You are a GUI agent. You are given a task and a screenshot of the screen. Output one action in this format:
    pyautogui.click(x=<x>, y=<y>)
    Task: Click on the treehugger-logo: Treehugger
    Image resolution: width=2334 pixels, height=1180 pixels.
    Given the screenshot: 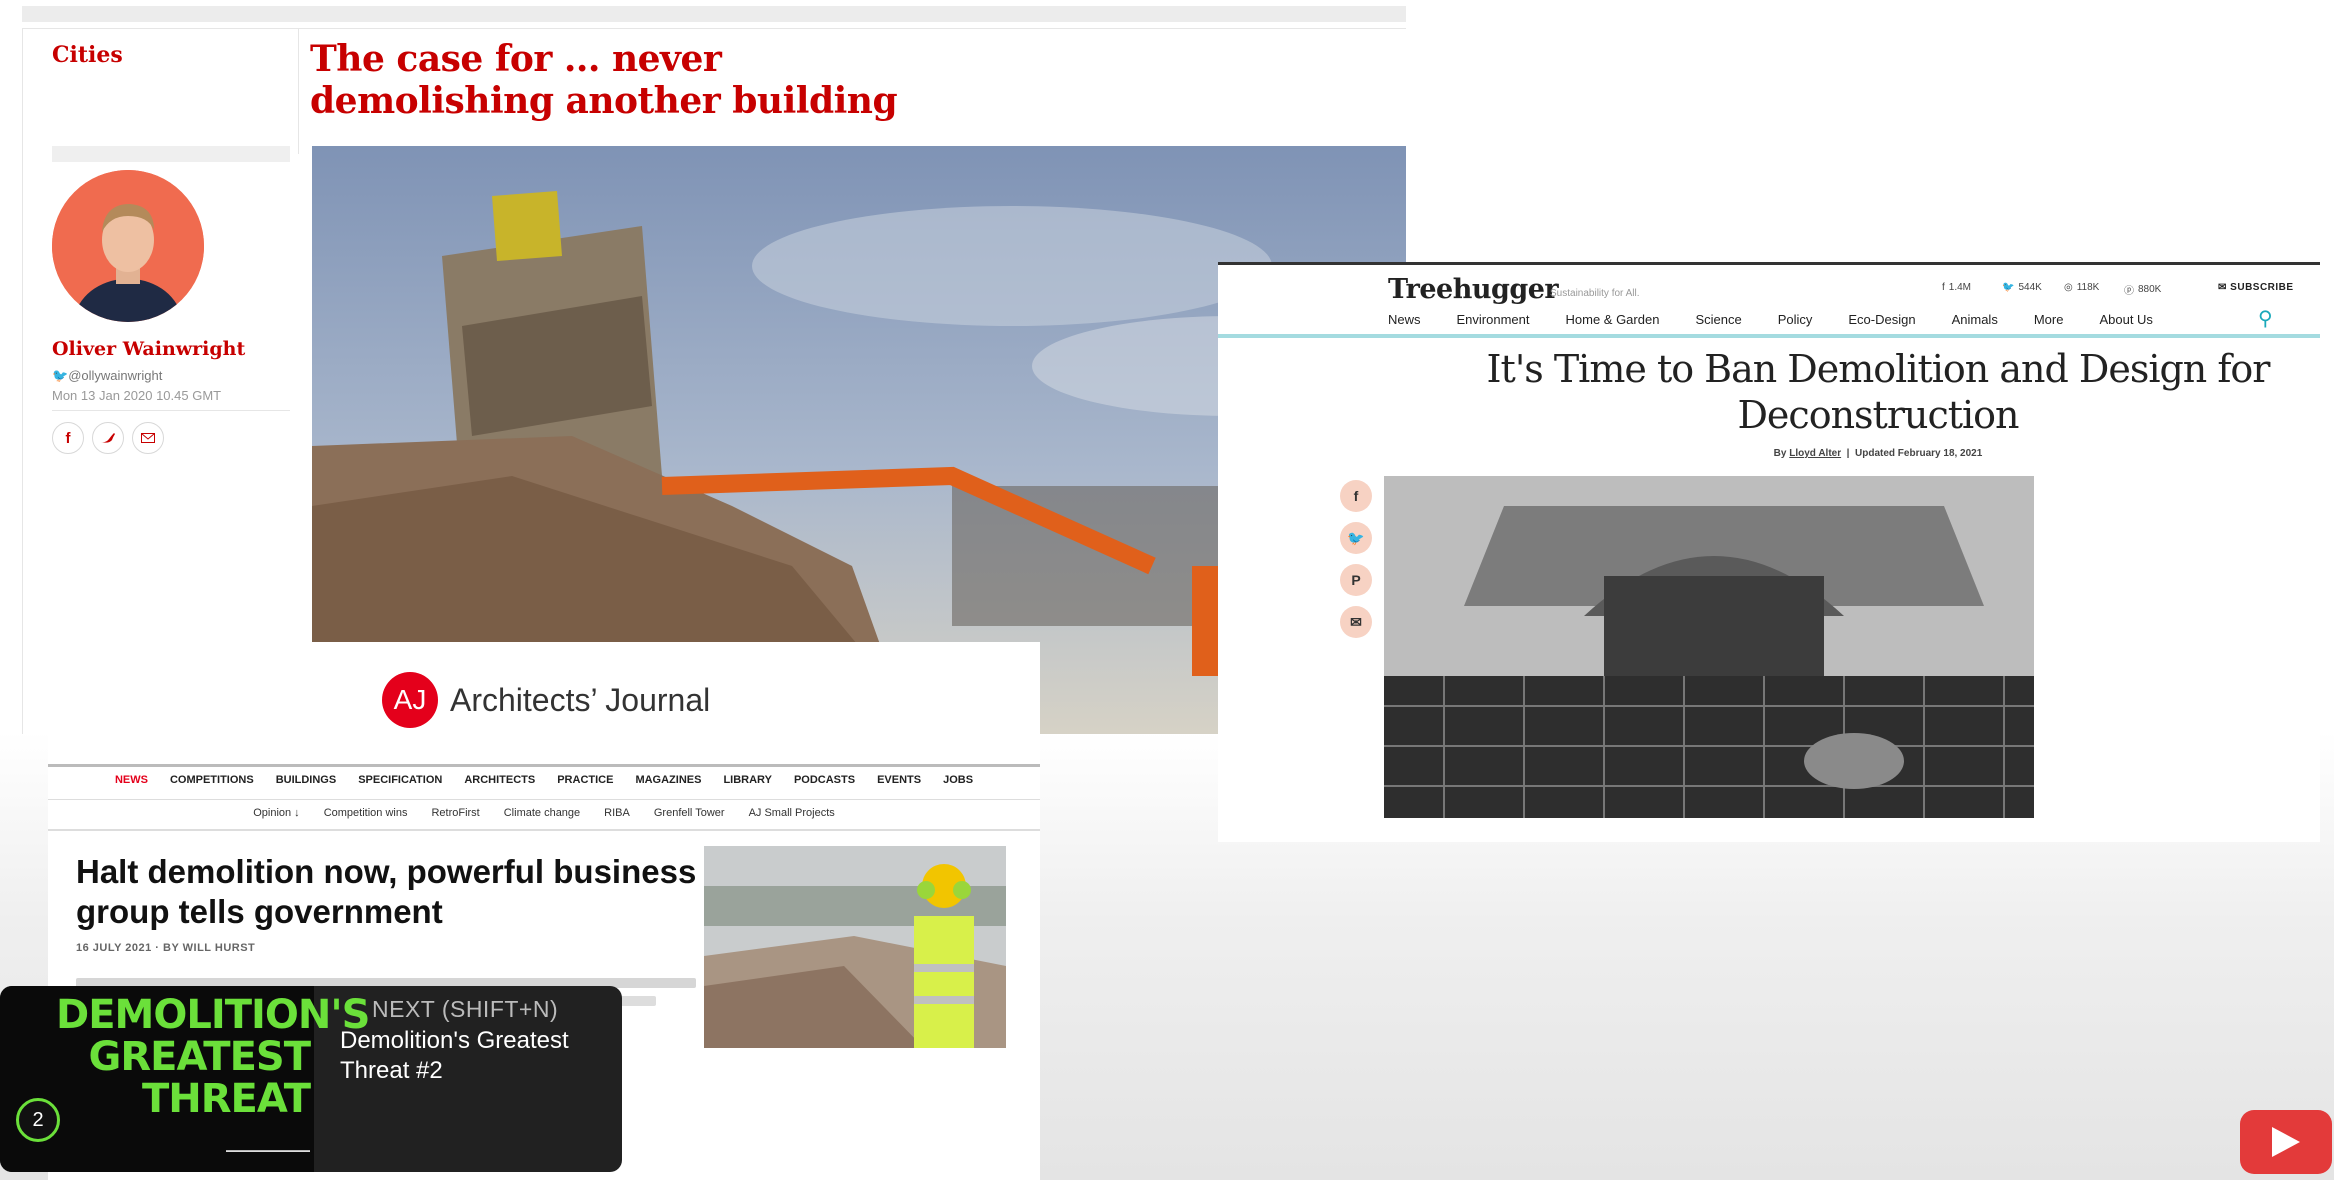 What is the action you would take?
    pyautogui.click(x=1473, y=289)
    